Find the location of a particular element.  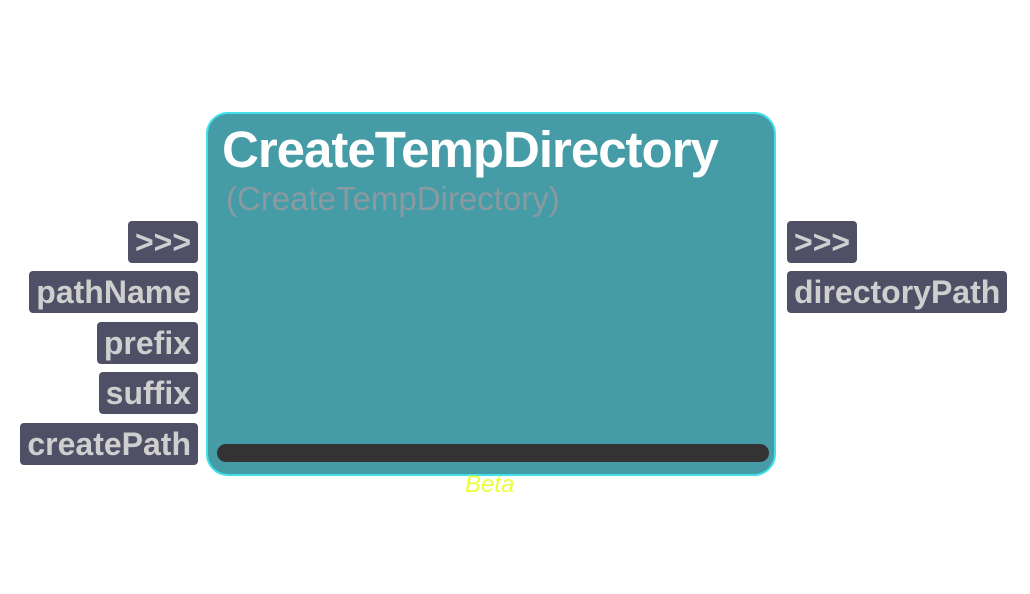

input-pin-exec: >>> is located at coordinates (162, 242).